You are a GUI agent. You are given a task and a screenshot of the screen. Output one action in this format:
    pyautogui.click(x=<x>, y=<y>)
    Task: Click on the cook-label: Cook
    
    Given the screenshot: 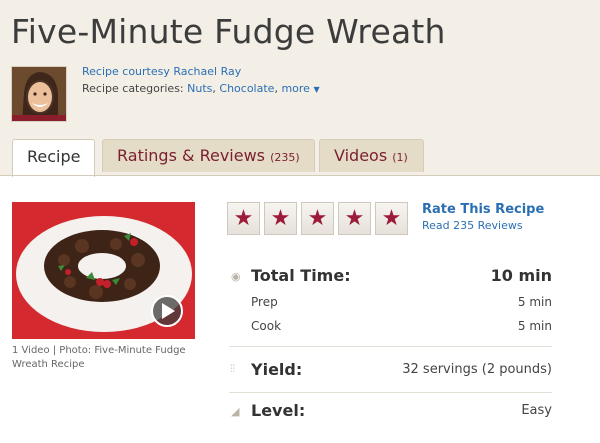 What is the action you would take?
    pyautogui.click(x=266, y=326)
    